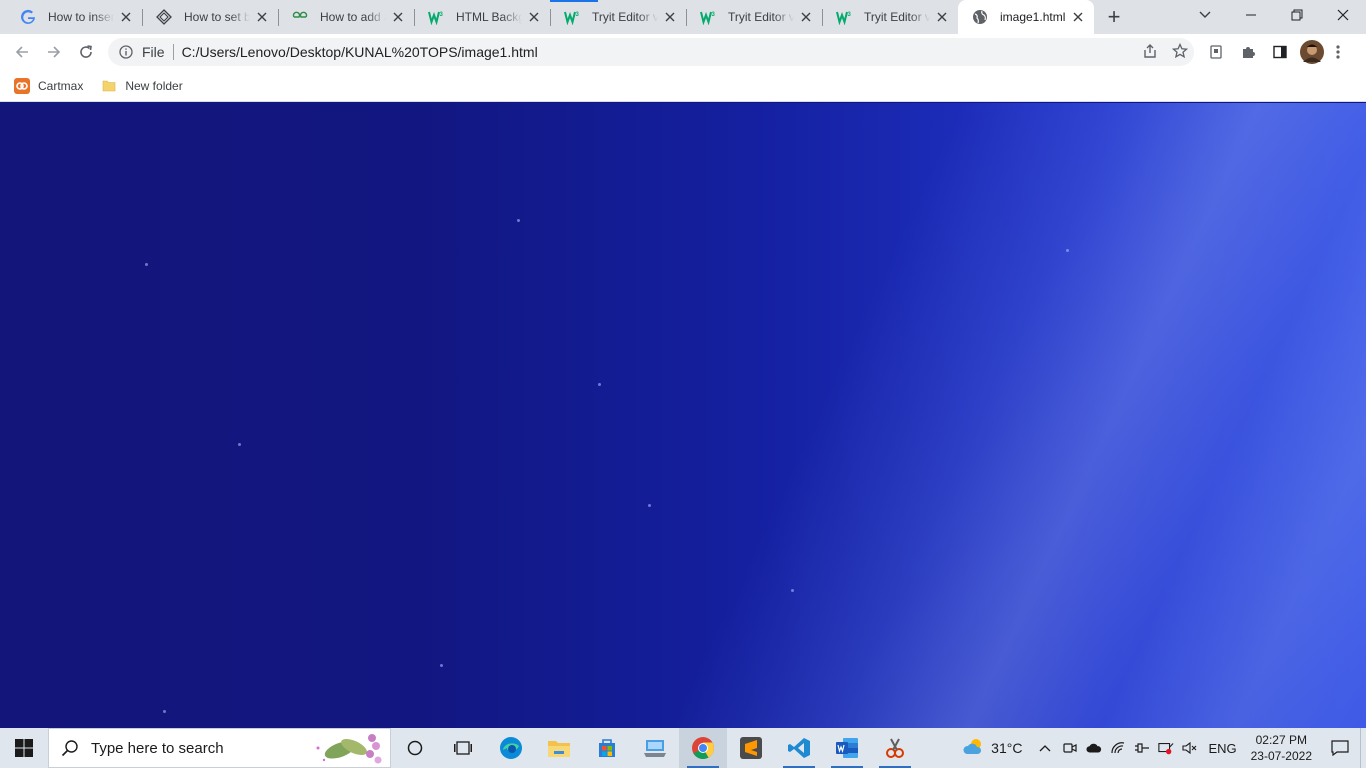 The height and width of the screenshot is (768, 1366). Describe the element at coordinates (415, 748) in the screenshot. I see `cortana-icon` at that location.